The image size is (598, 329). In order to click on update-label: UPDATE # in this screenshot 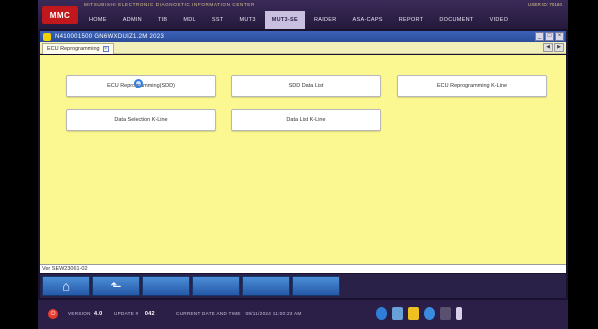, I will do `click(126, 313)`.